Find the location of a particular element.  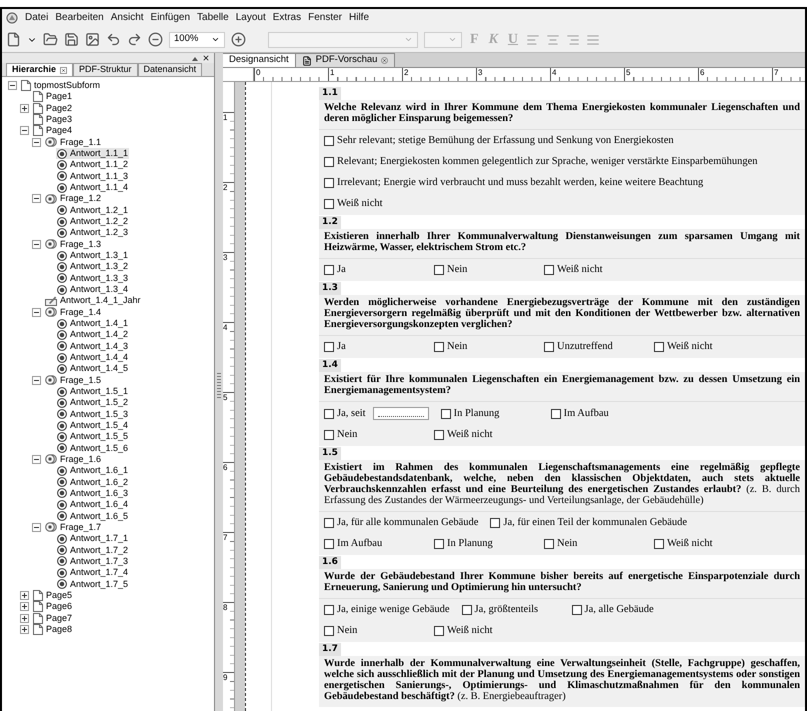

tree-item: Antwort_1.6_5 is located at coordinates (93, 516).